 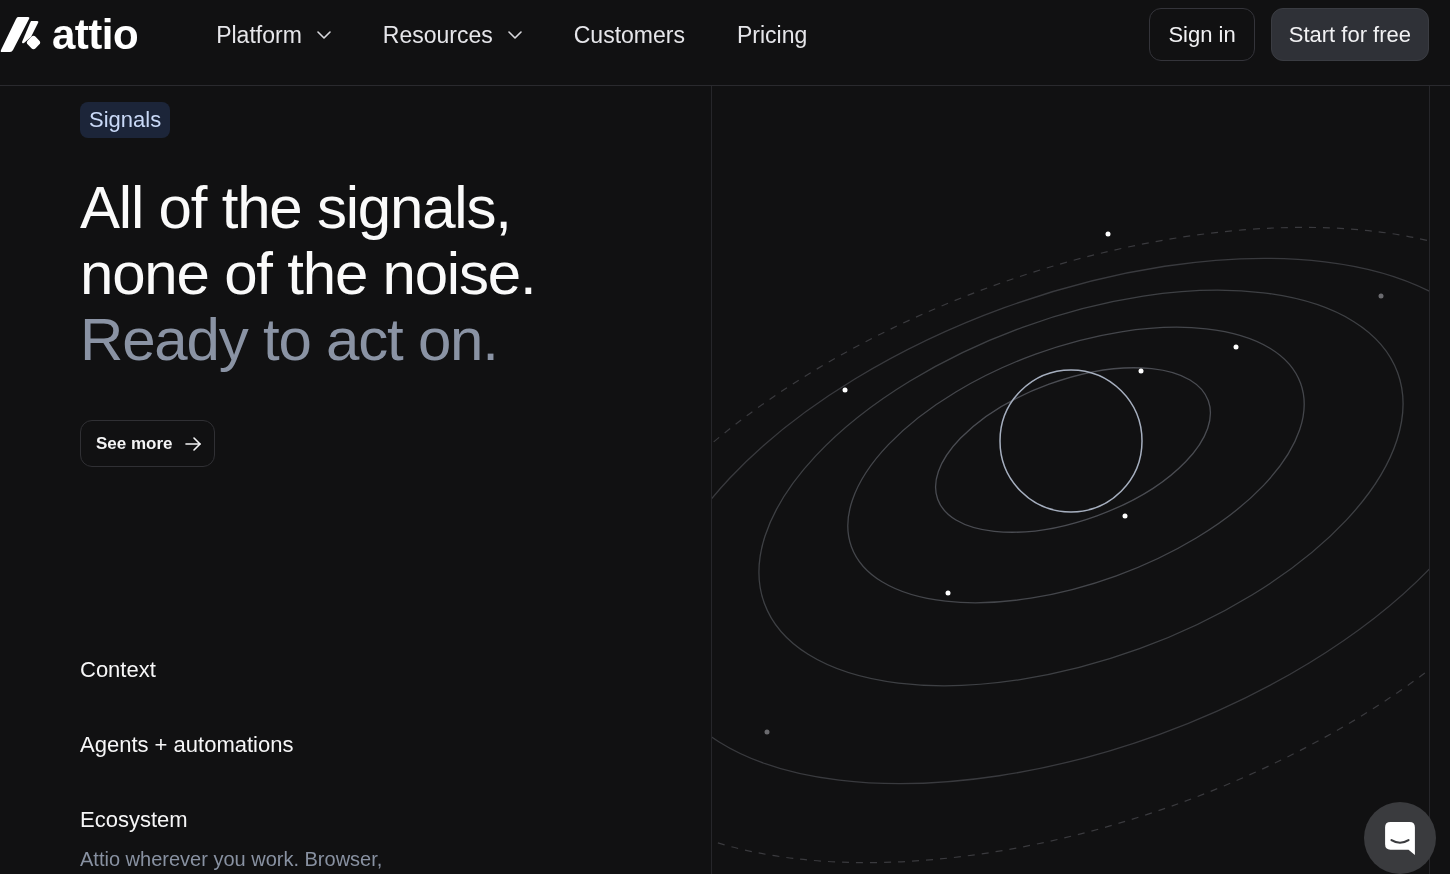 What do you see at coordinates (295, 208) in the screenshot?
I see `headline-line: All of the signals,` at bounding box center [295, 208].